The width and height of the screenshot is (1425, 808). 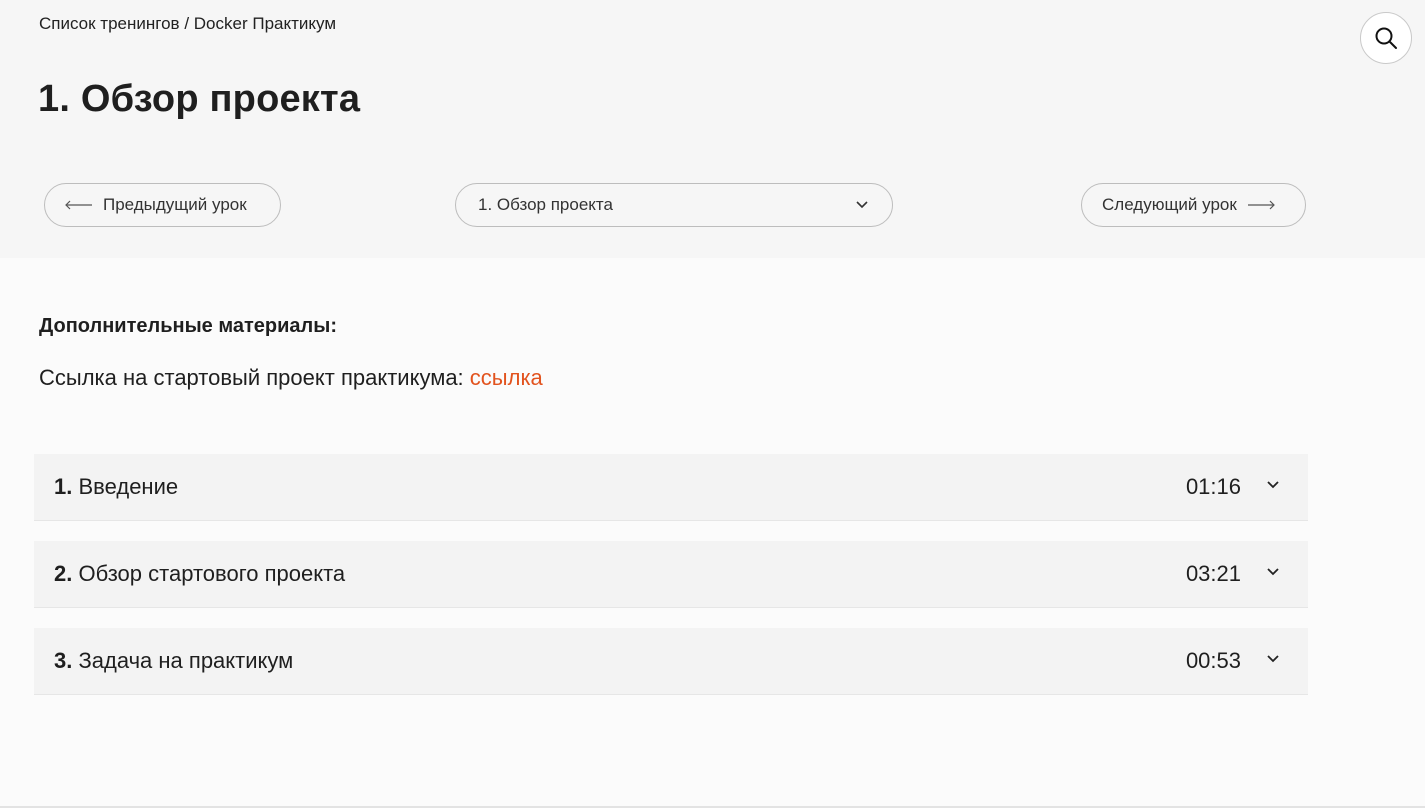 What do you see at coordinates (186, 660) in the screenshot?
I see `lesson-title: Задача на практикум` at bounding box center [186, 660].